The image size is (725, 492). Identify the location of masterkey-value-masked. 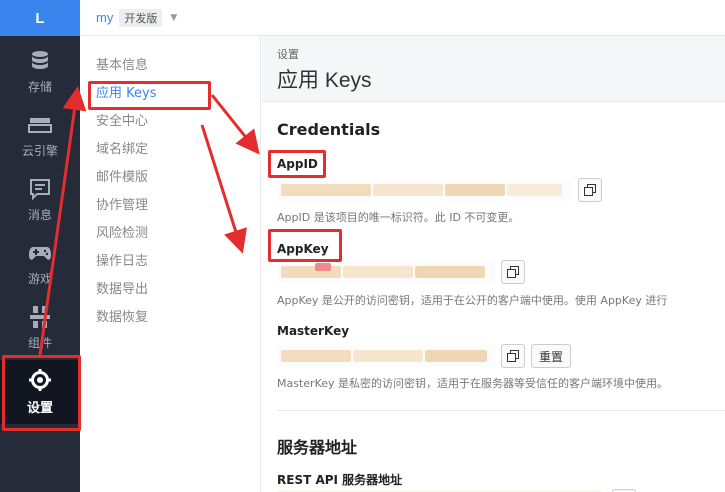
(386, 356).